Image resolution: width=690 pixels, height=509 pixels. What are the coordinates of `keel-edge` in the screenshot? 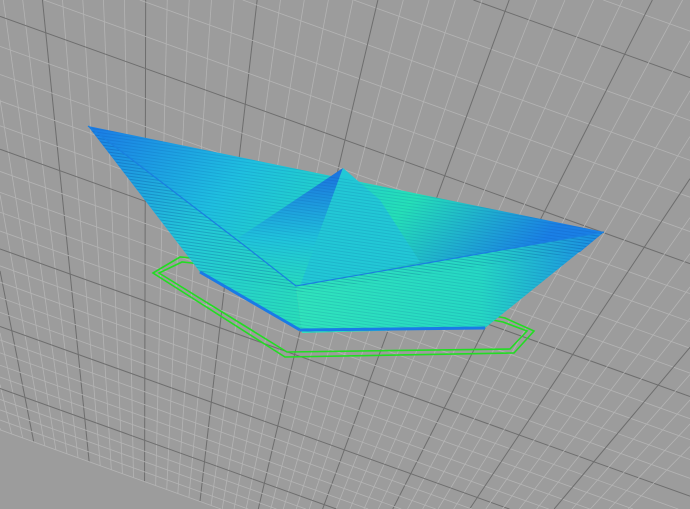 It's located at (392, 329).